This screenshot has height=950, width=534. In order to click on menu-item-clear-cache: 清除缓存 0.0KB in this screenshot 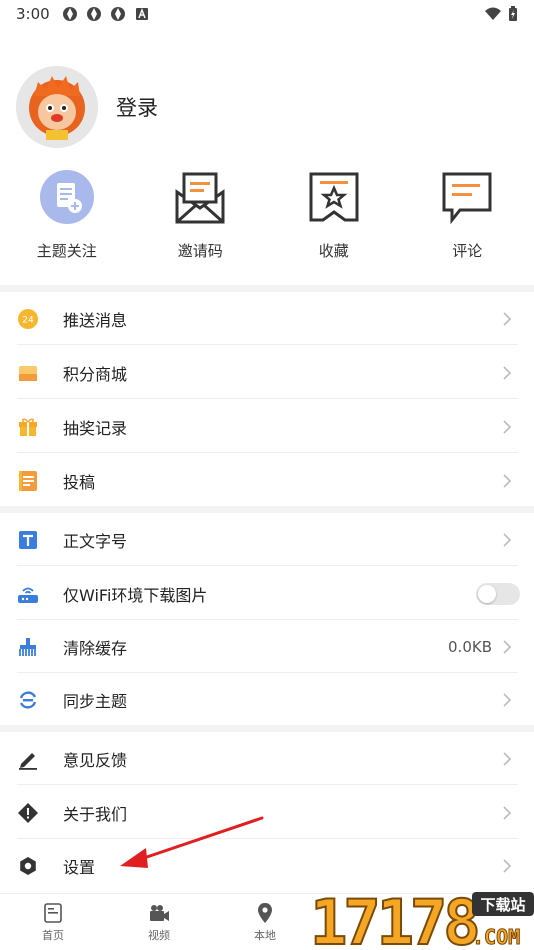, I will do `click(267, 646)`.